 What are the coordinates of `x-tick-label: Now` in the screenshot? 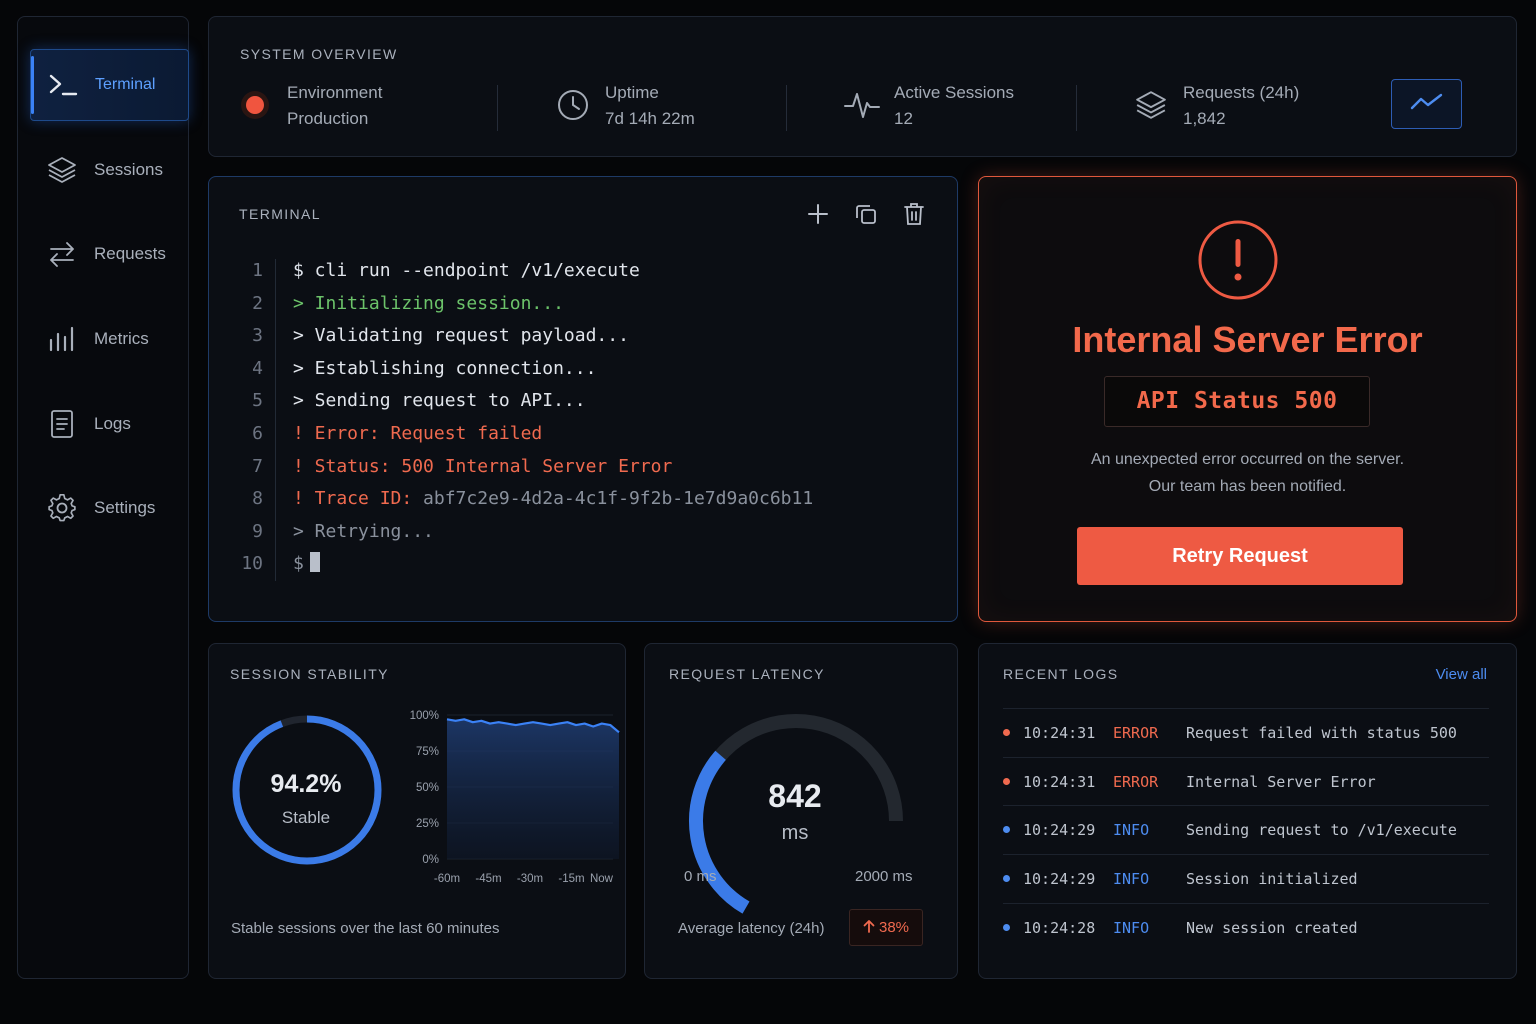 It's located at (602, 879).